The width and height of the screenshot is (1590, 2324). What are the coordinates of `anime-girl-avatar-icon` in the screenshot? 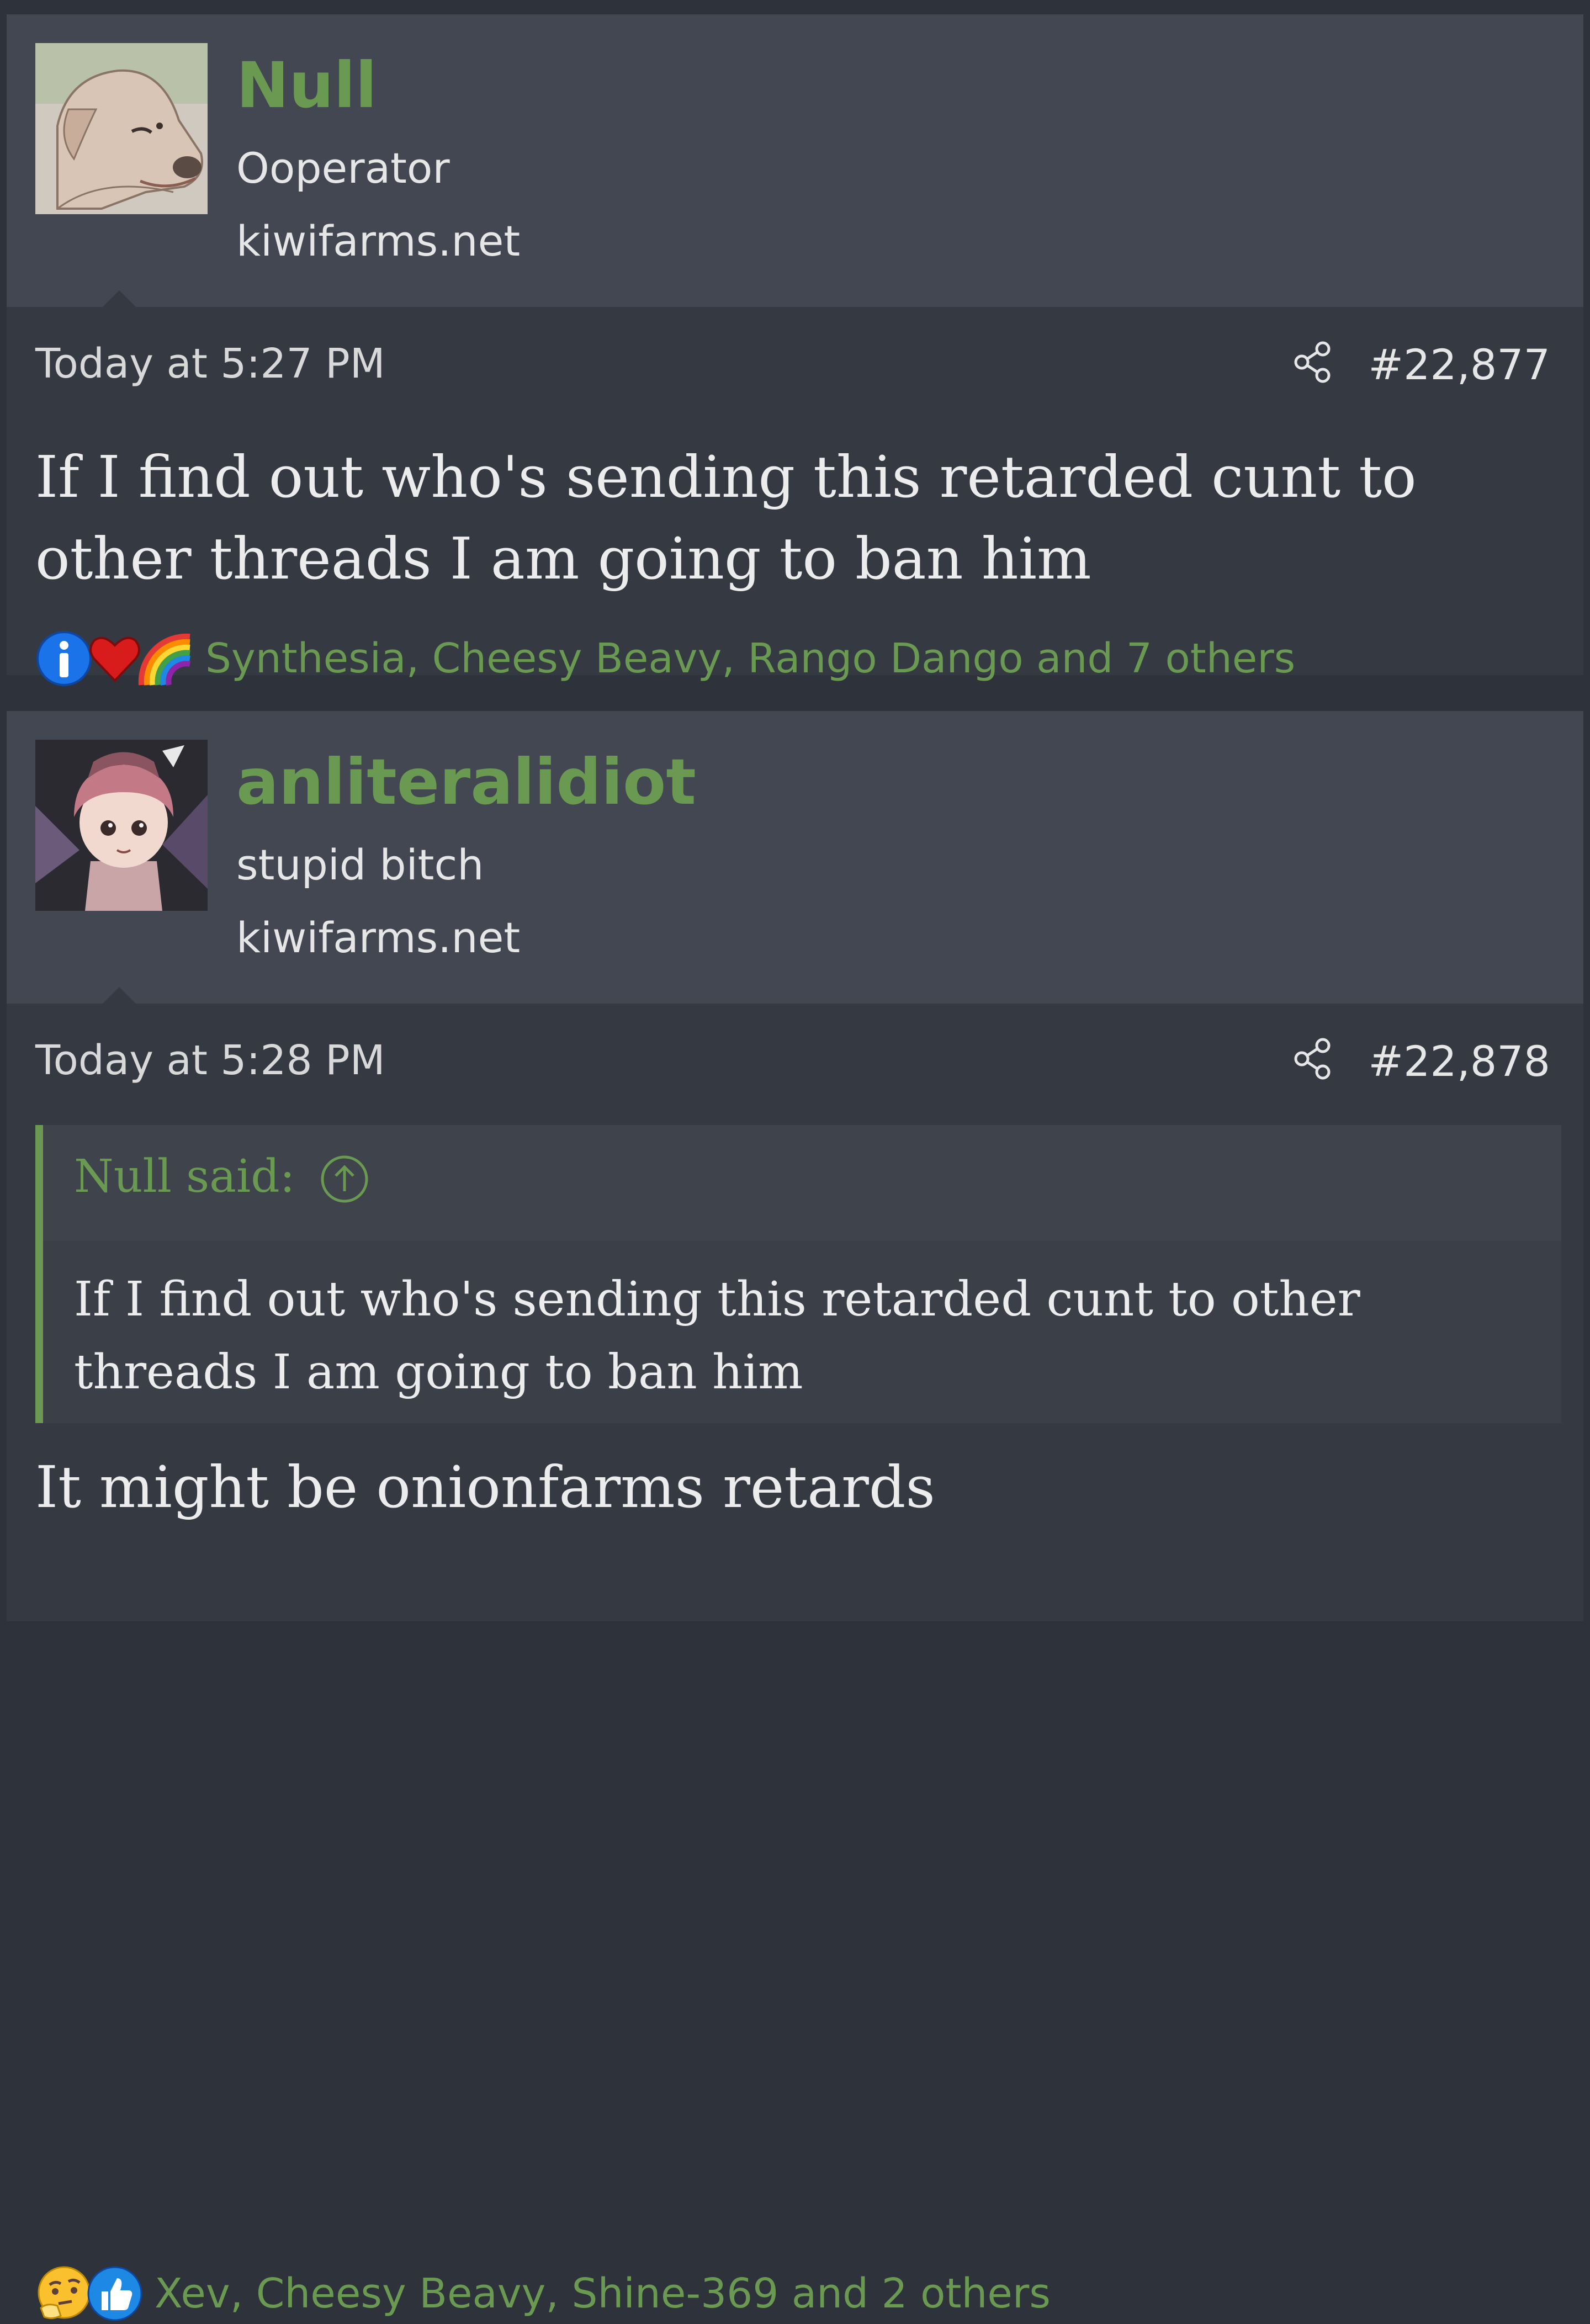 It's located at (121, 825).